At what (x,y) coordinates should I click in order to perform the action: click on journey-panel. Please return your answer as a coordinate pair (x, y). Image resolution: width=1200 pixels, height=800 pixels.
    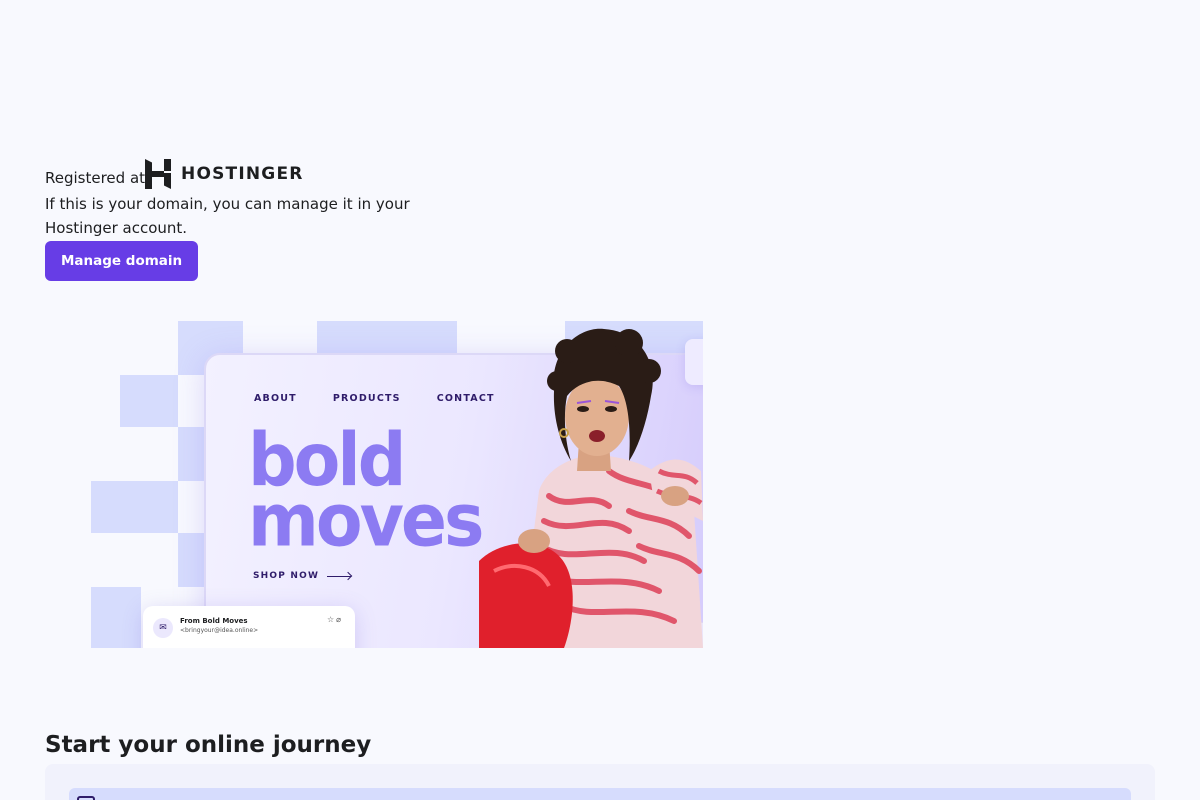
    Looking at the image, I should click on (600, 782).